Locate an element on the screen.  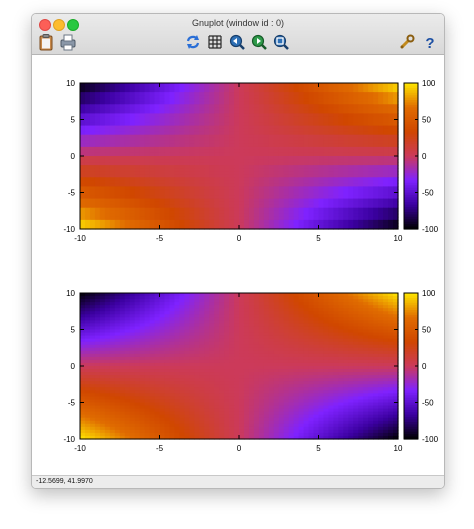
grid-icon is located at coordinates (215, 42).